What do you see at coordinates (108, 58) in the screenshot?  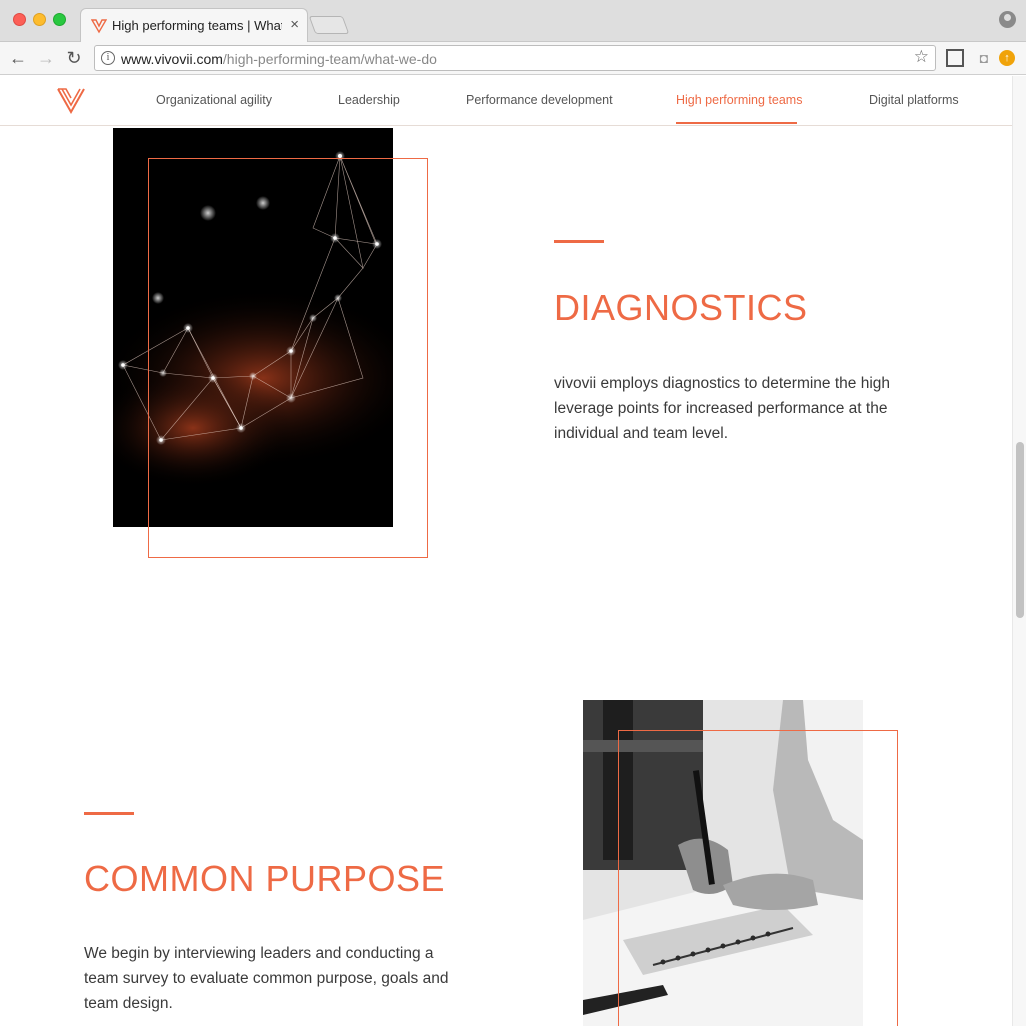 I see `info-icon: i` at bounding box center [108, 58].